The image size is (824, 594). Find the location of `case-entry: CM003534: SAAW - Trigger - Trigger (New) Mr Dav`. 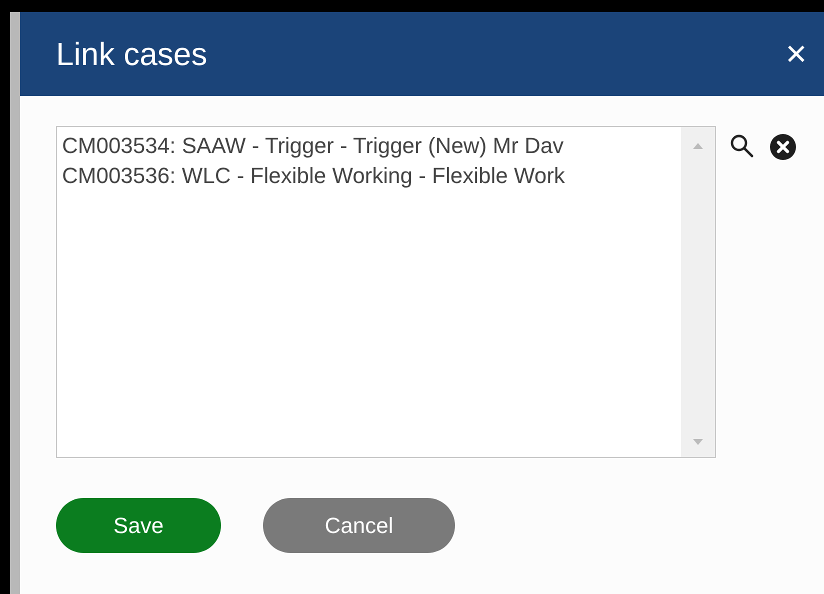

case-entry: CM003534: SAAW - Trigger - Trigger (New) Mr Dav is located at coordinates (371, 146).